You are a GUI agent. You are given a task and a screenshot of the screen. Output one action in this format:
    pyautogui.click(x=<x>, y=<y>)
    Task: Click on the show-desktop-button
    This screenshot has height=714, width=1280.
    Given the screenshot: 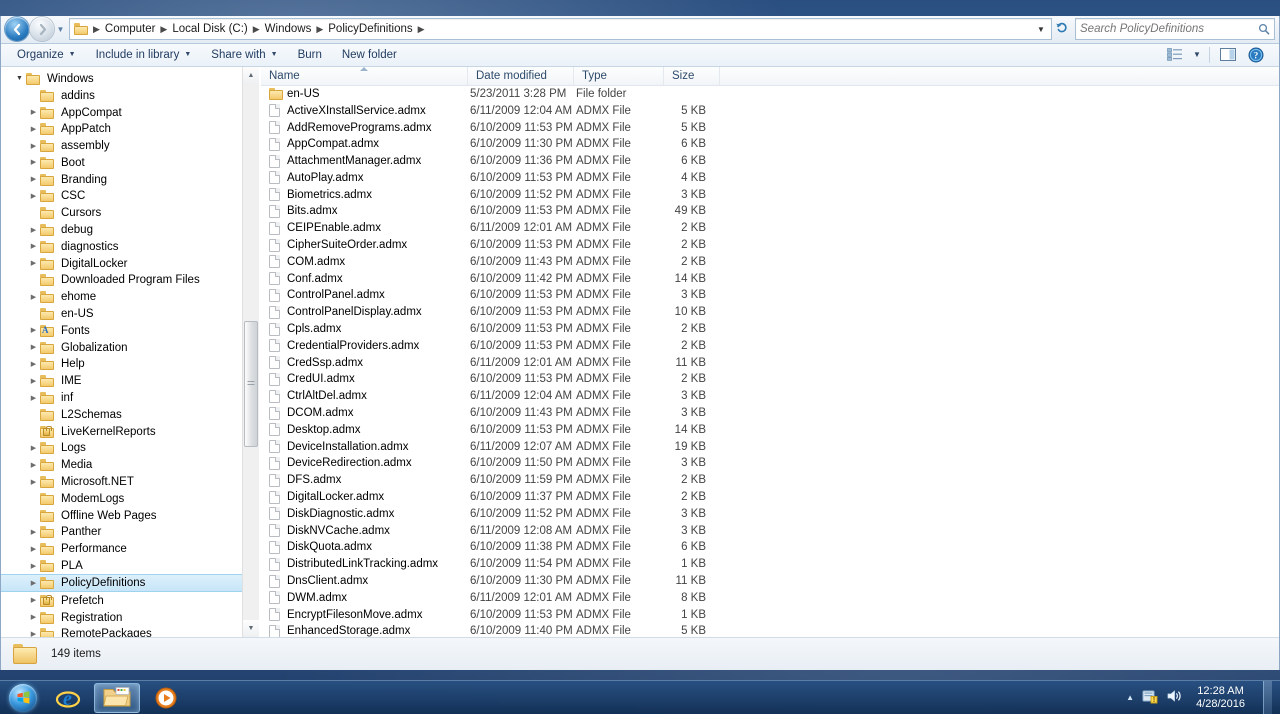 What is the action you would take?
    pyautogui.click(x=1267, y=697)
    